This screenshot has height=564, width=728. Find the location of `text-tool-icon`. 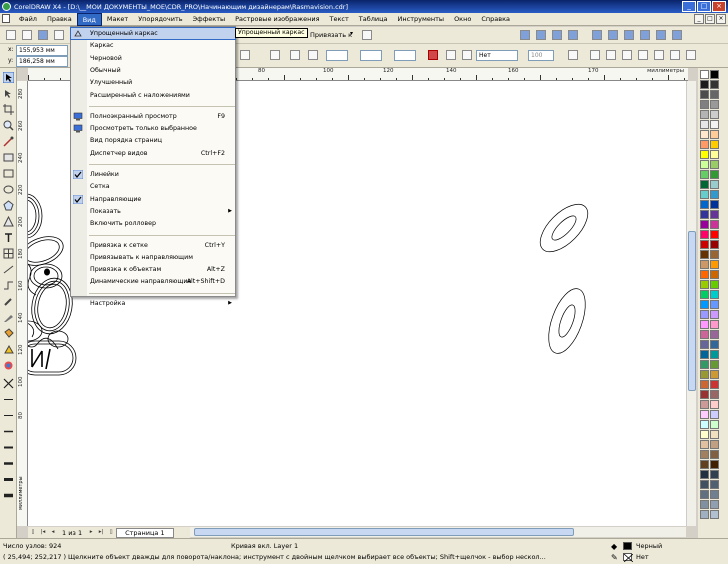

text-tool-icon is located at coordinates (8, 237).